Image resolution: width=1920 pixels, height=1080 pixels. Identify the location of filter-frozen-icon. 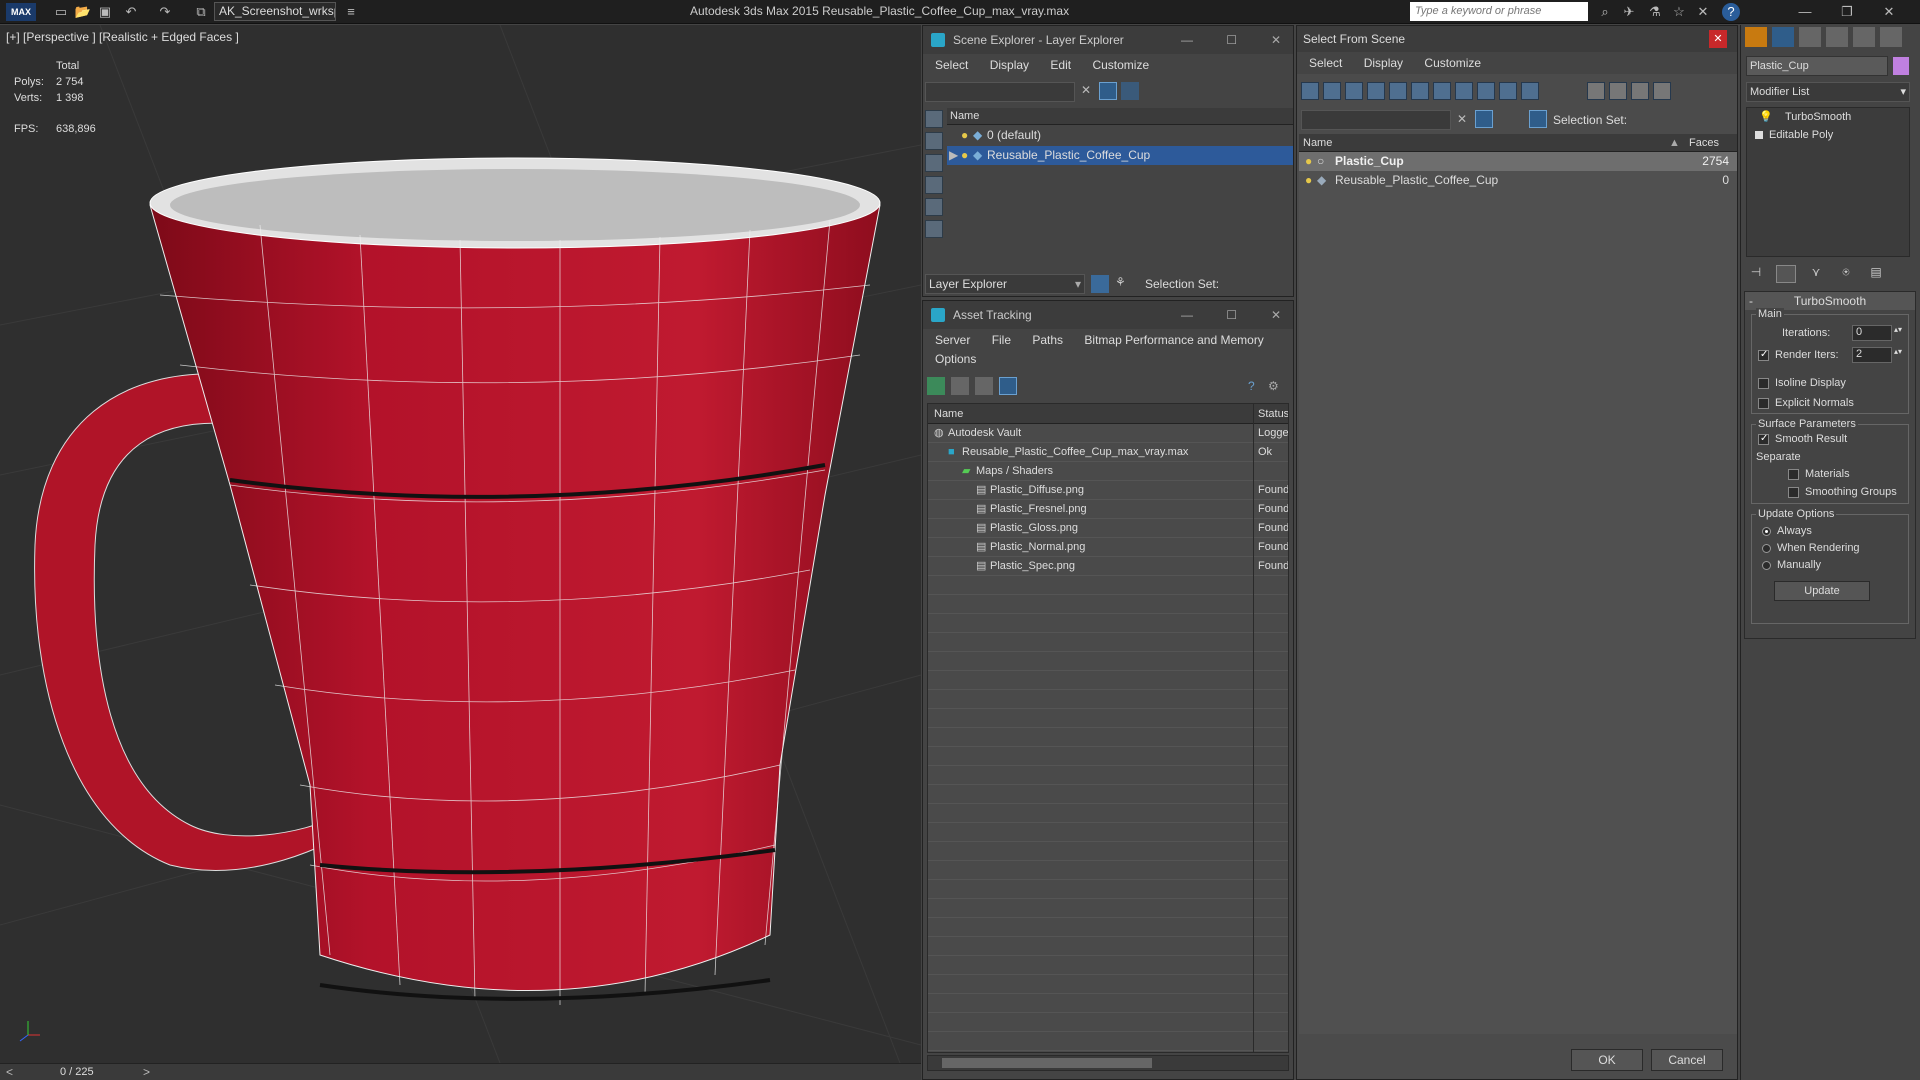
(1530, 91).